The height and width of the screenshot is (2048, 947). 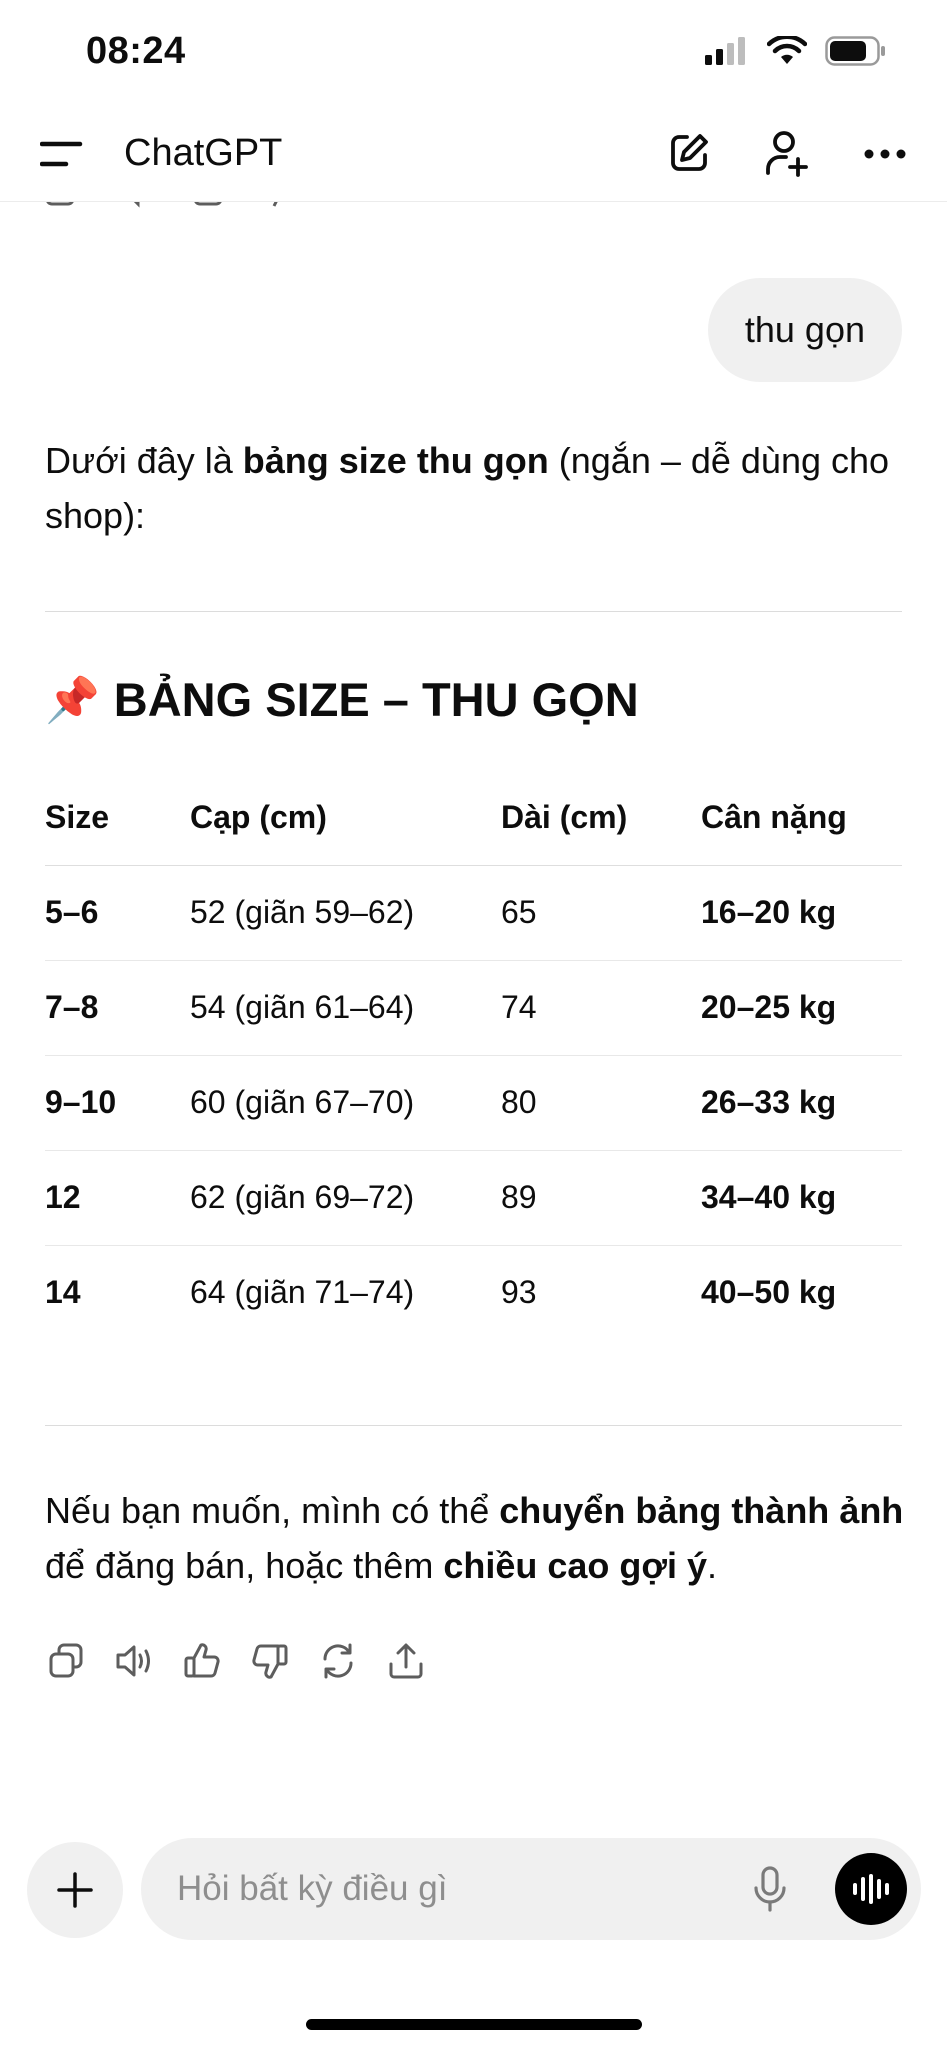 I want to click on cell-length: 93, so click(x=519, y=1292).